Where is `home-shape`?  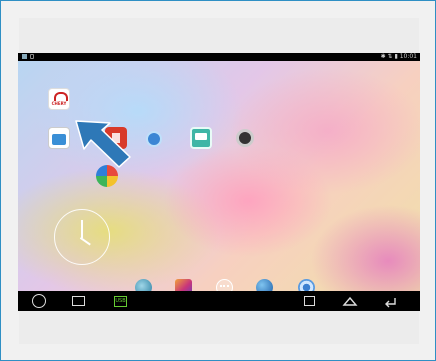 home-shape is located at coordinates (350, 301).